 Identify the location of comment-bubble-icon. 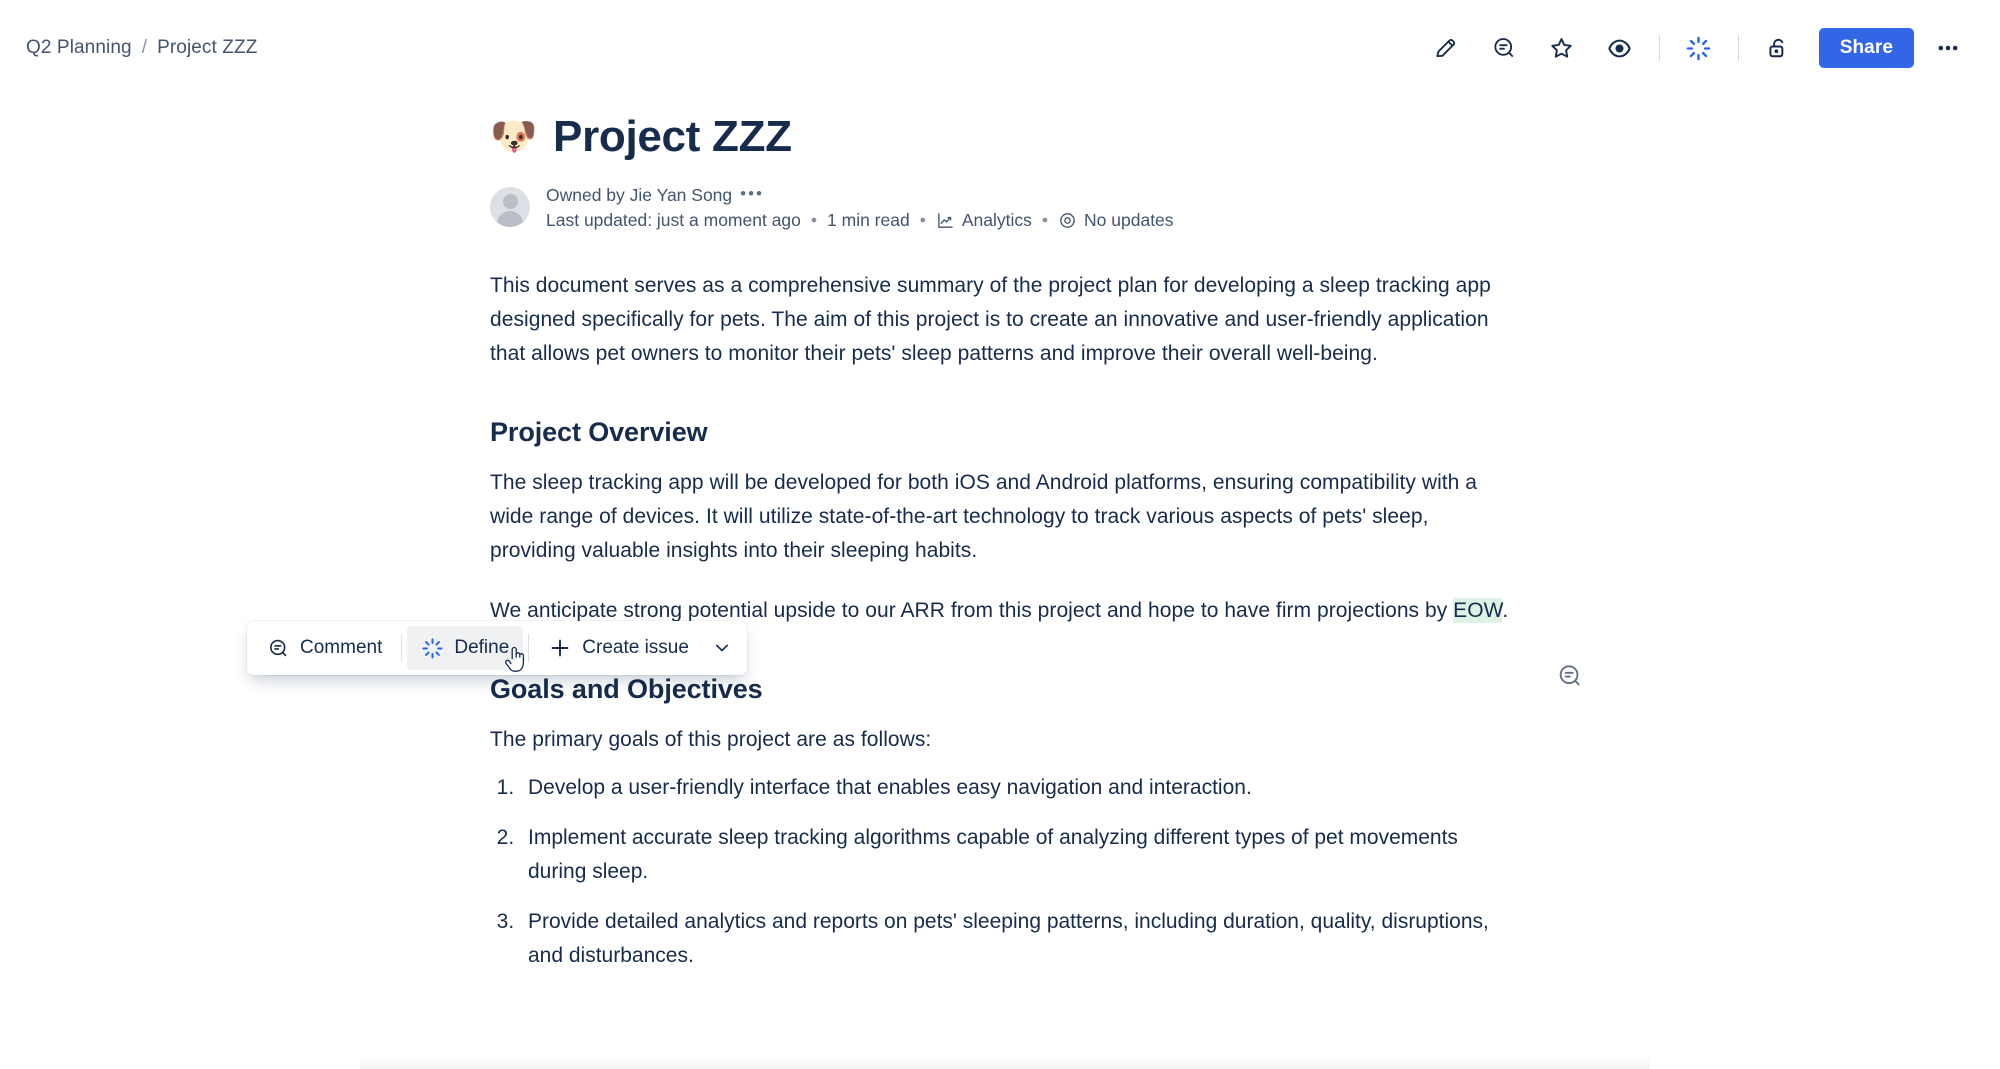
(1569, 675).